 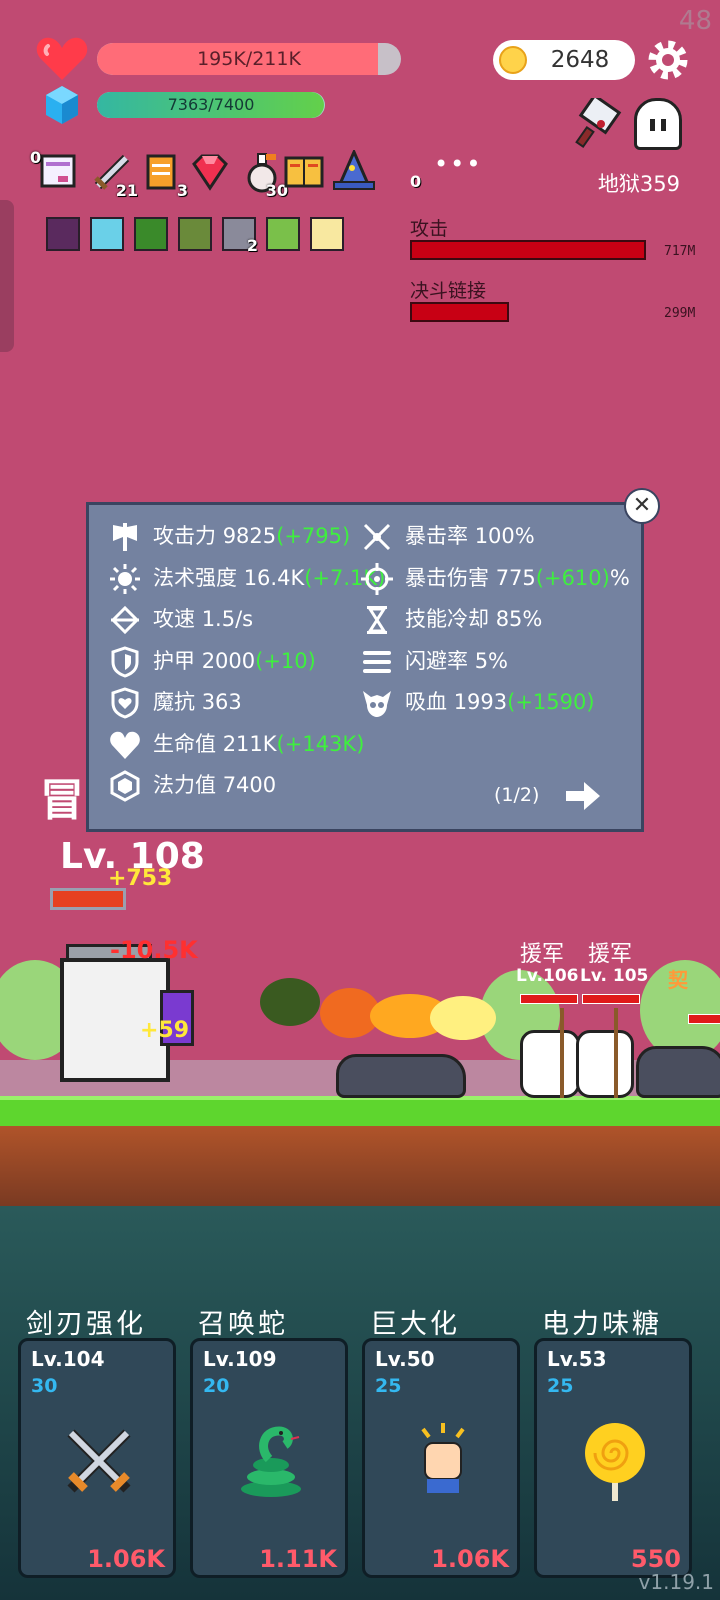 I want to click on stat-value: 100%, so click(x=504, y=536).